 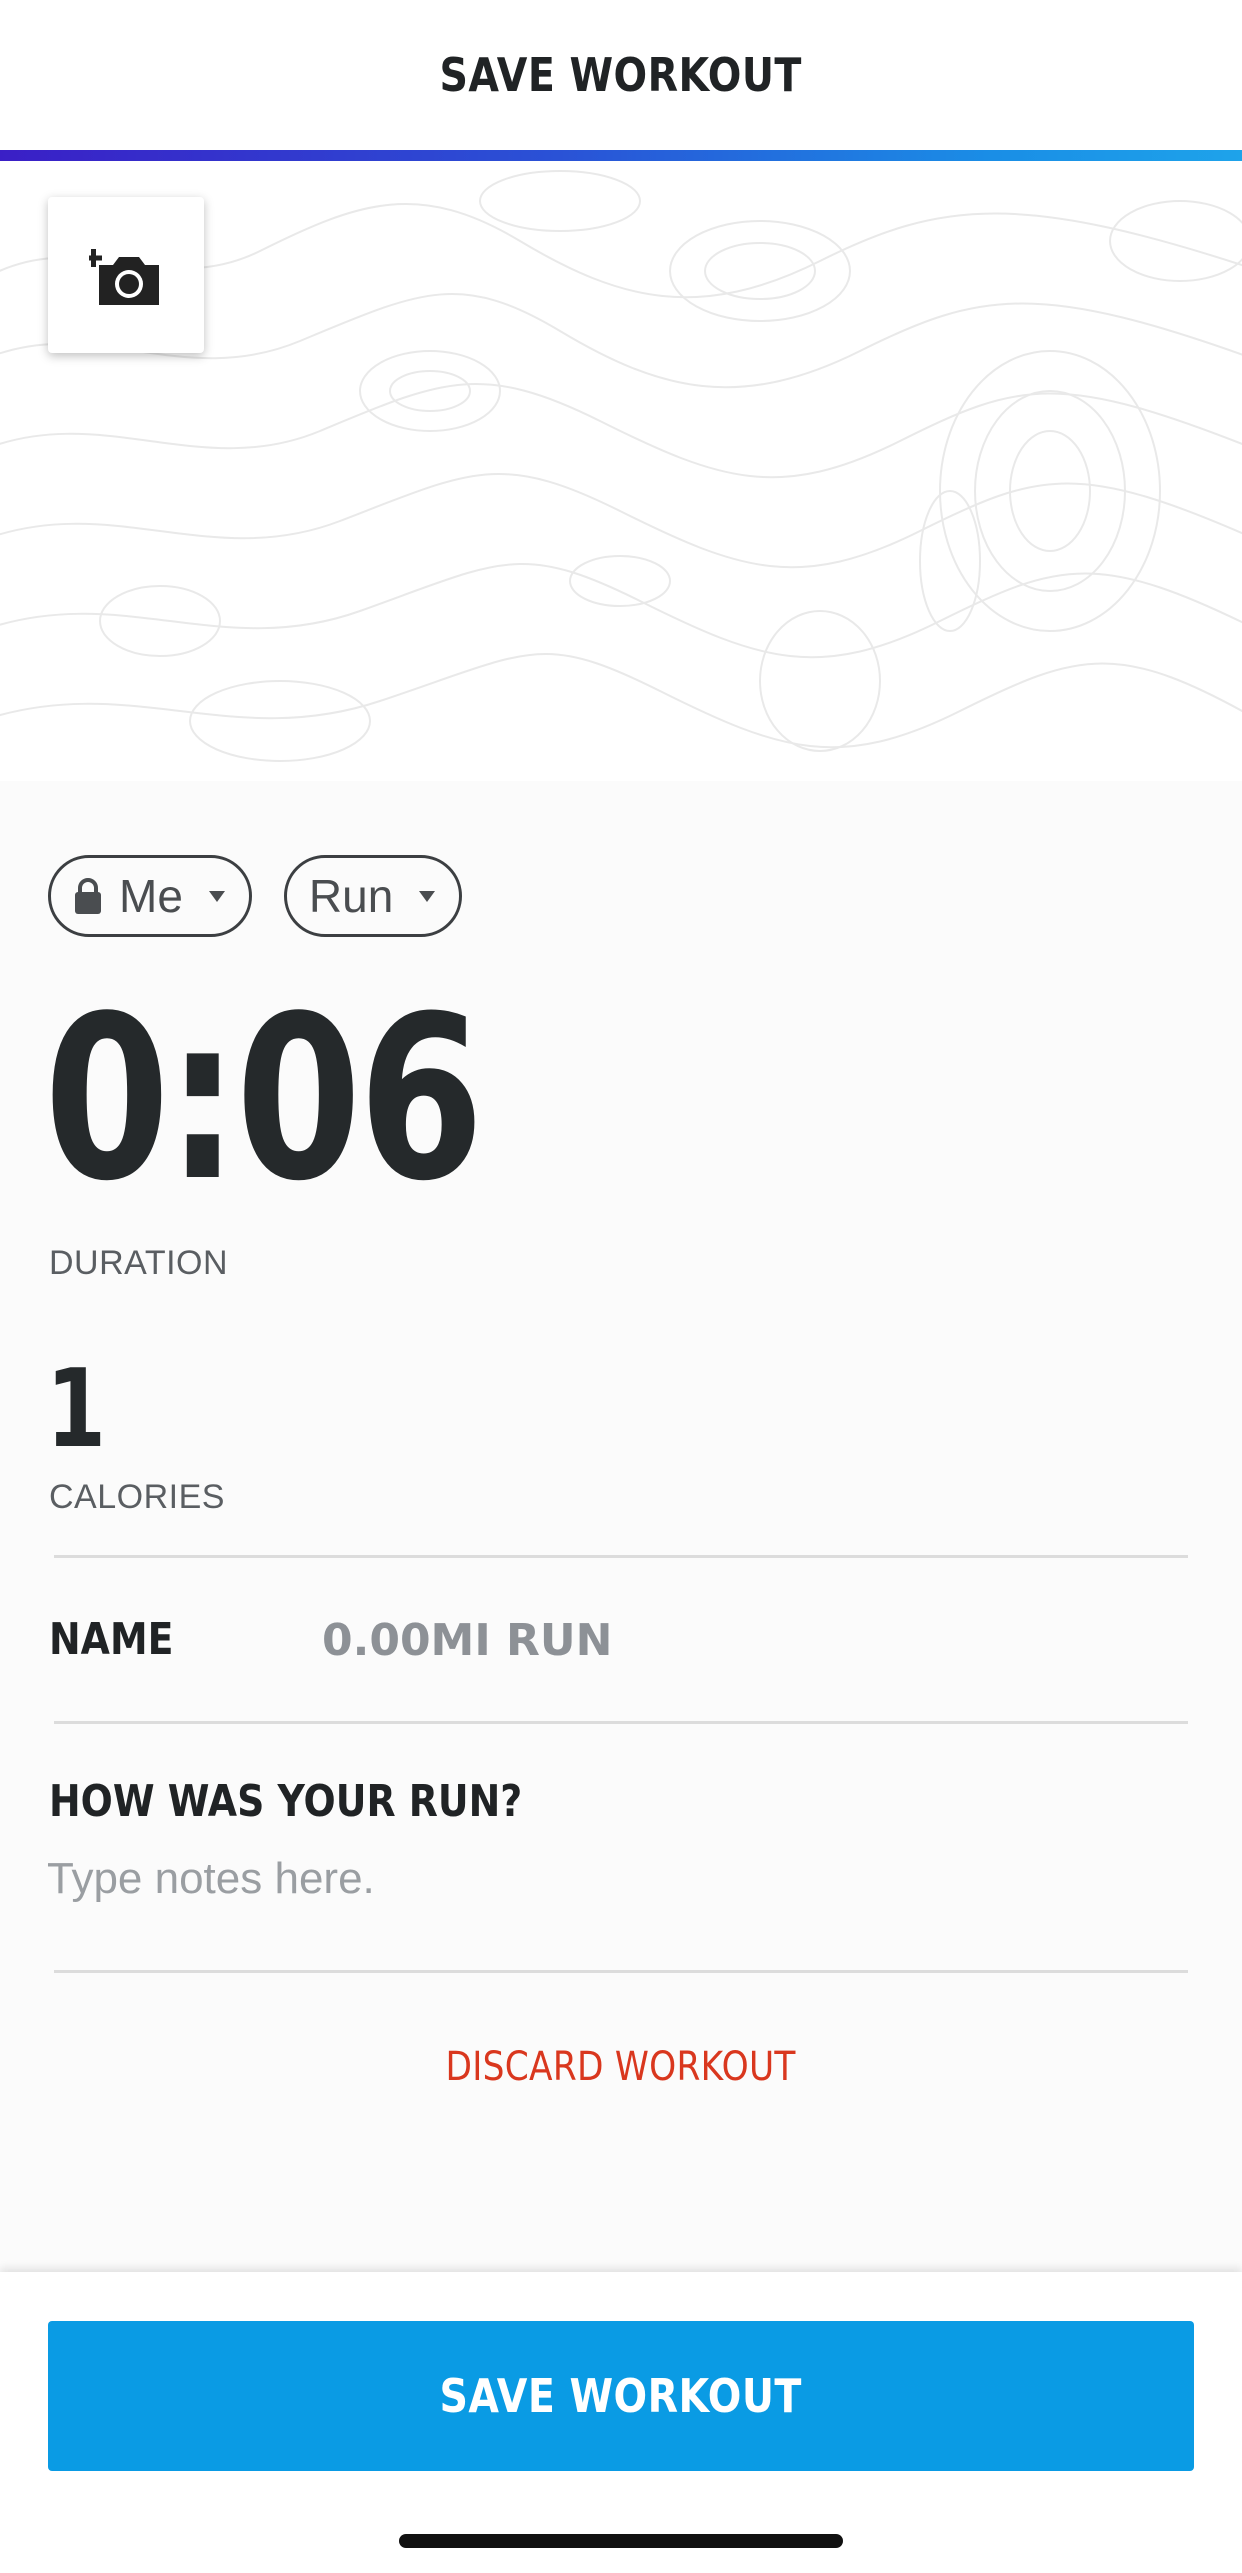 I want to click on notes-title: HOW WAS YOUR RUN?, so click(x=286, y=1801).